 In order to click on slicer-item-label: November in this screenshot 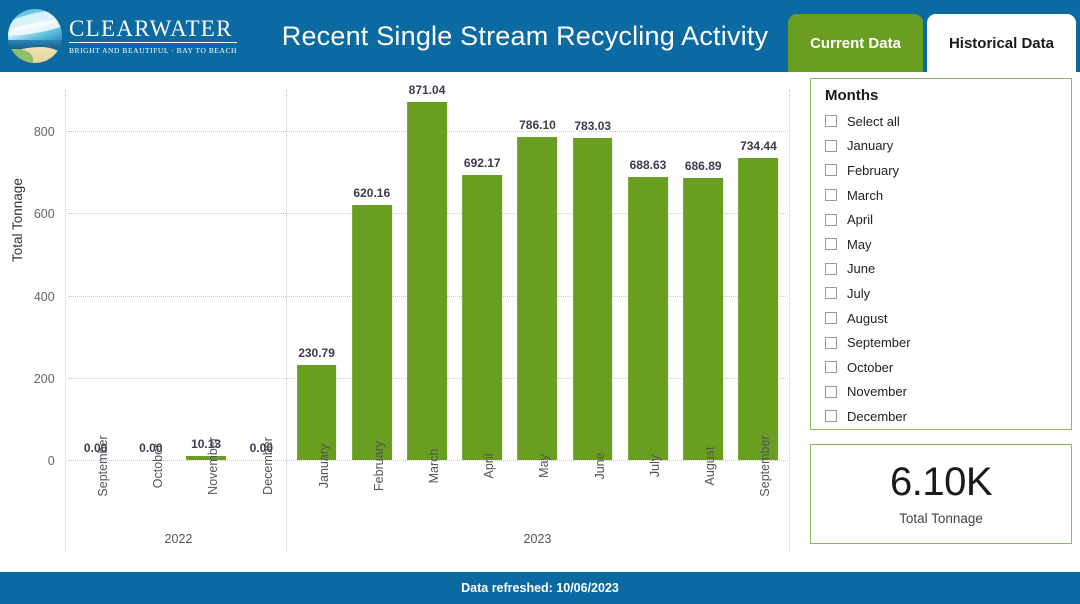, I will do `click(877, 392)`.